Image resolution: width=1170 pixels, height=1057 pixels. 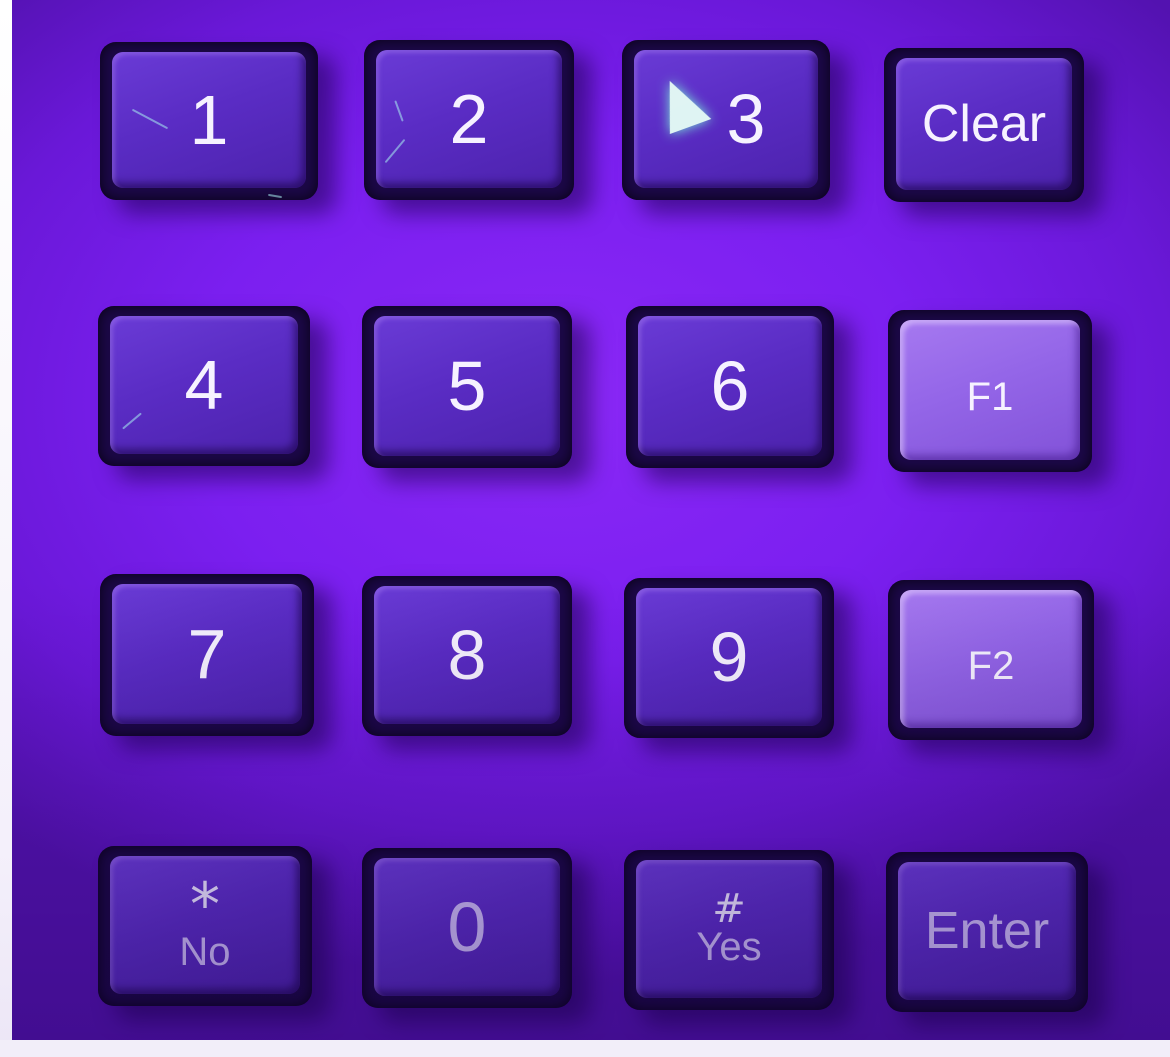 I want to click on key-4-label: 4, so click(x=204, y=385).